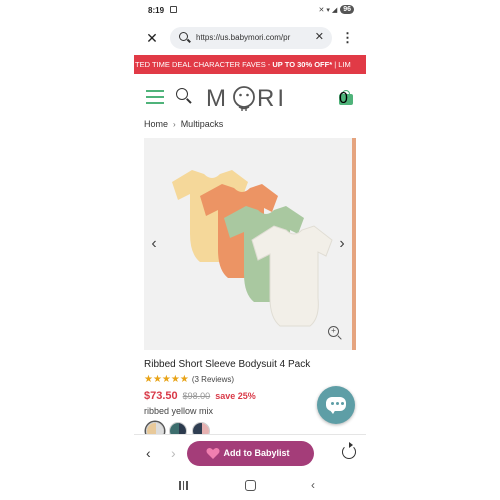 This screenshot has height=500, width=500. I want to click on system-back-icon: ‹, so click(313, 485).